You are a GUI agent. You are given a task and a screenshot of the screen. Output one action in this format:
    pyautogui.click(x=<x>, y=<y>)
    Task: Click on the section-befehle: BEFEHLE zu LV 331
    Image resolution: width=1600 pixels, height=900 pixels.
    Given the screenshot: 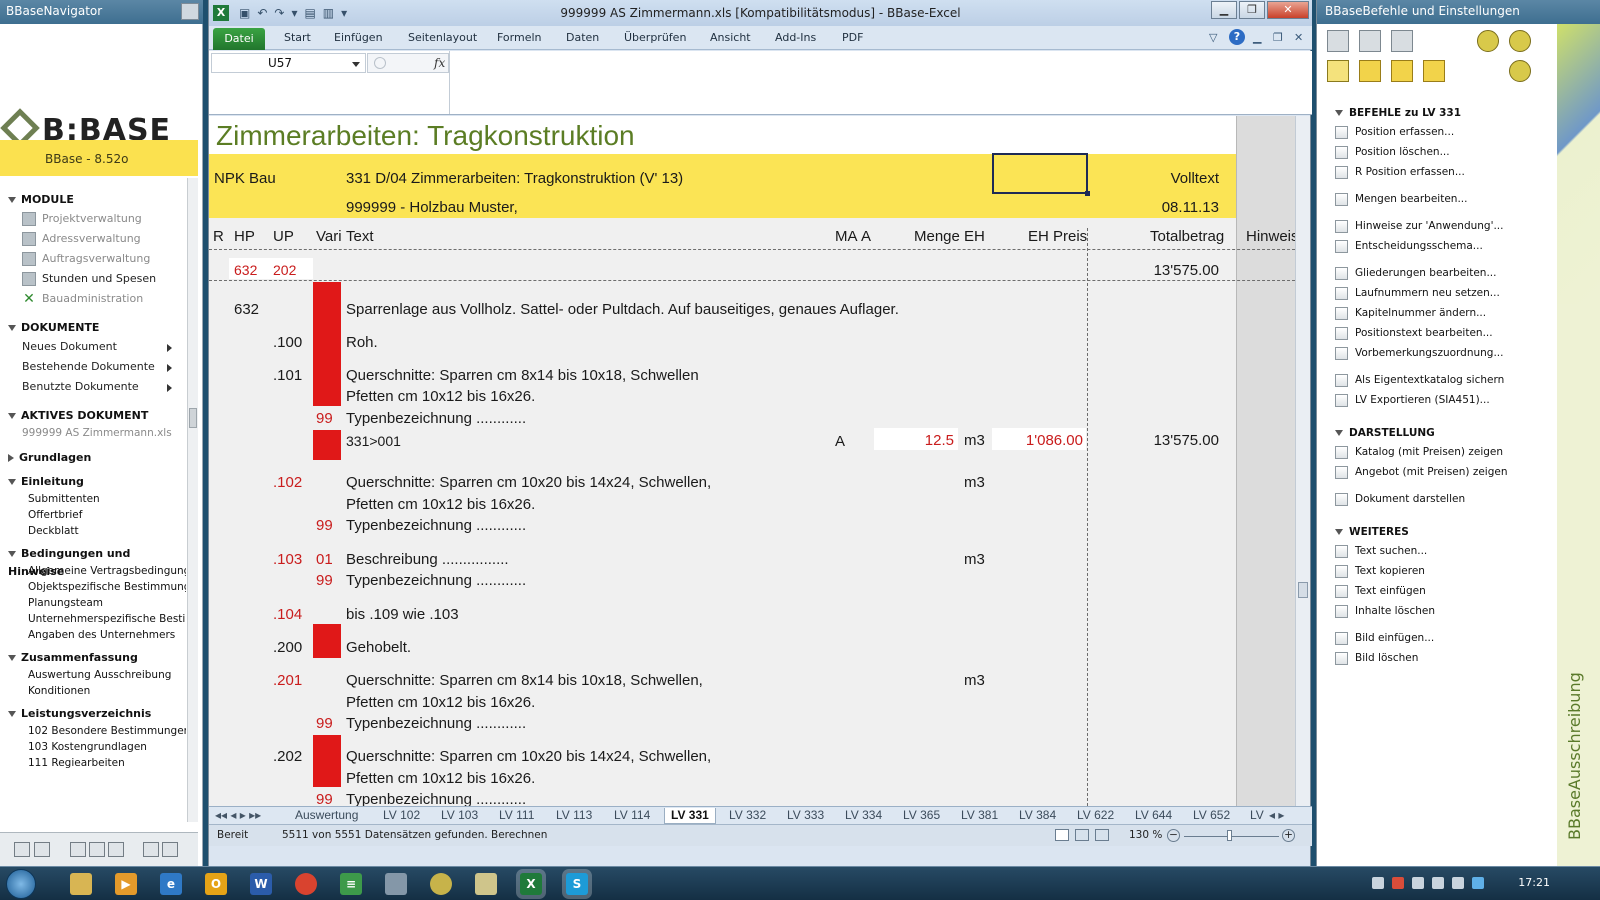 What is the action you would take?
    pyautogui.click(x=1437, y=113)
    